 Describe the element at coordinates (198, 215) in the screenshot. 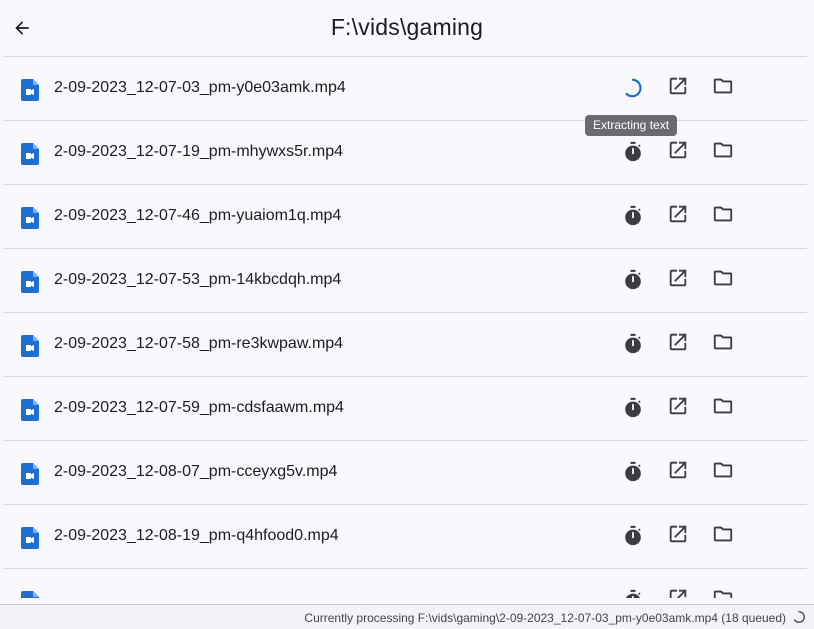

I see `file-name: 2-09-2023_12-07-46_pm-yuaiom1q.mp4` at that location.